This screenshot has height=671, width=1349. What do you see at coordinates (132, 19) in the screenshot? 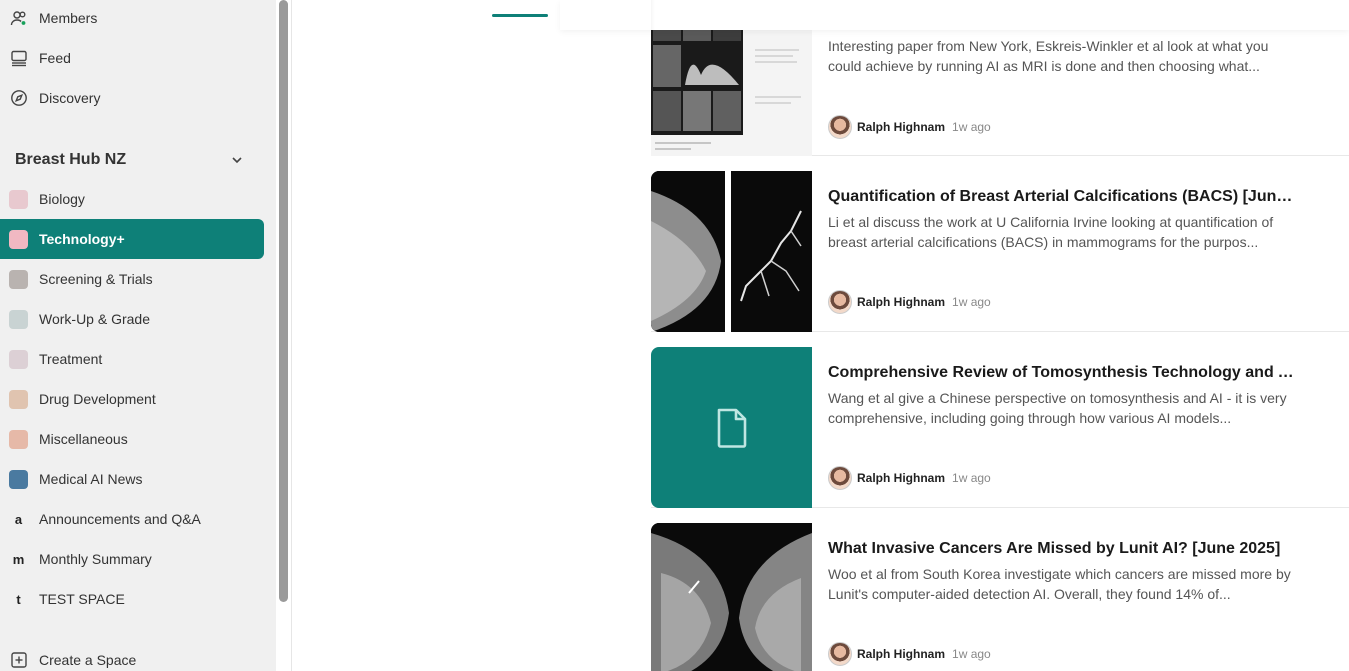
I see `sidebar-item-members: Members` at bounding box center [132, 19].